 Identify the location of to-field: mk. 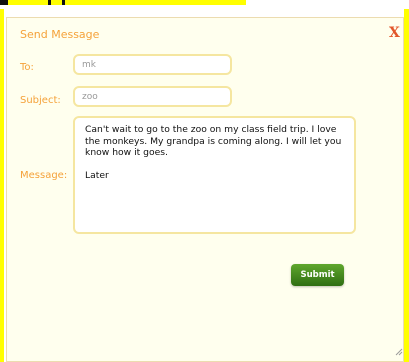
(152, 64).